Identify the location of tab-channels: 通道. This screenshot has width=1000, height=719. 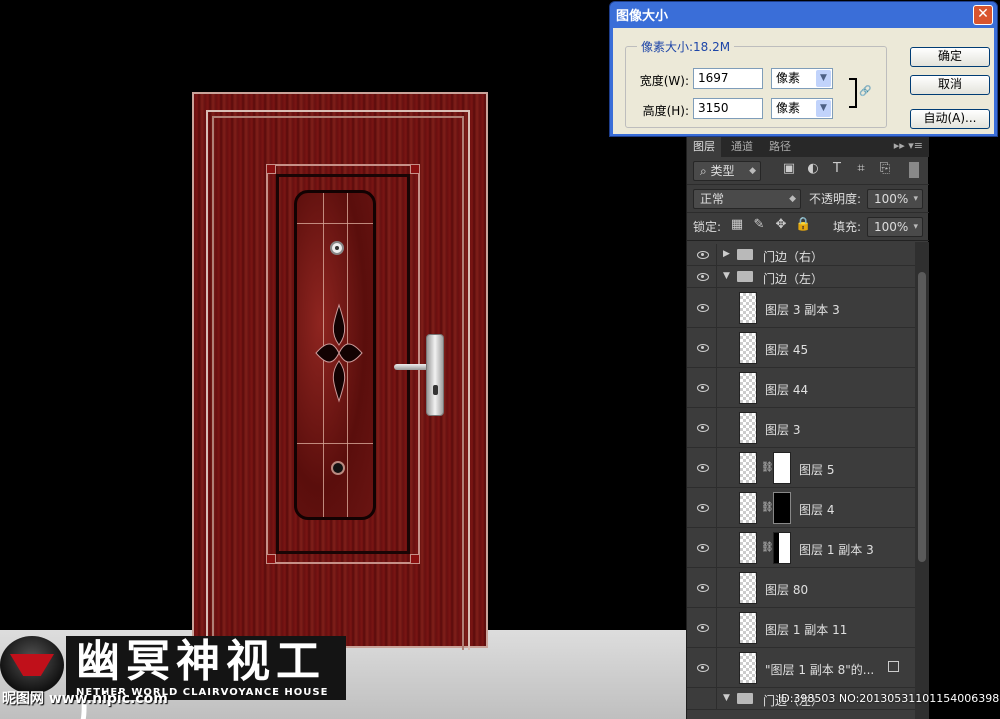
(742, 147).